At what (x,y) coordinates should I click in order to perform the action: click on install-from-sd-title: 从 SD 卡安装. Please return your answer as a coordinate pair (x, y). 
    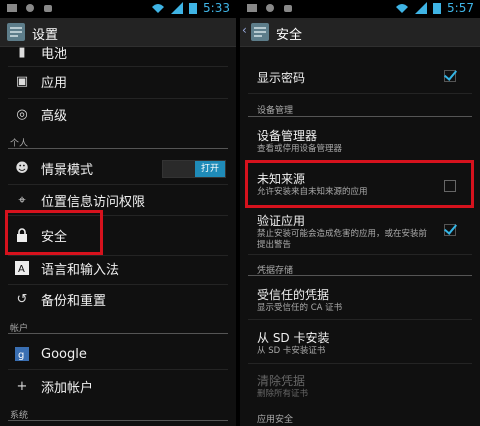
    Looking at the image, I should click on (293, 337).